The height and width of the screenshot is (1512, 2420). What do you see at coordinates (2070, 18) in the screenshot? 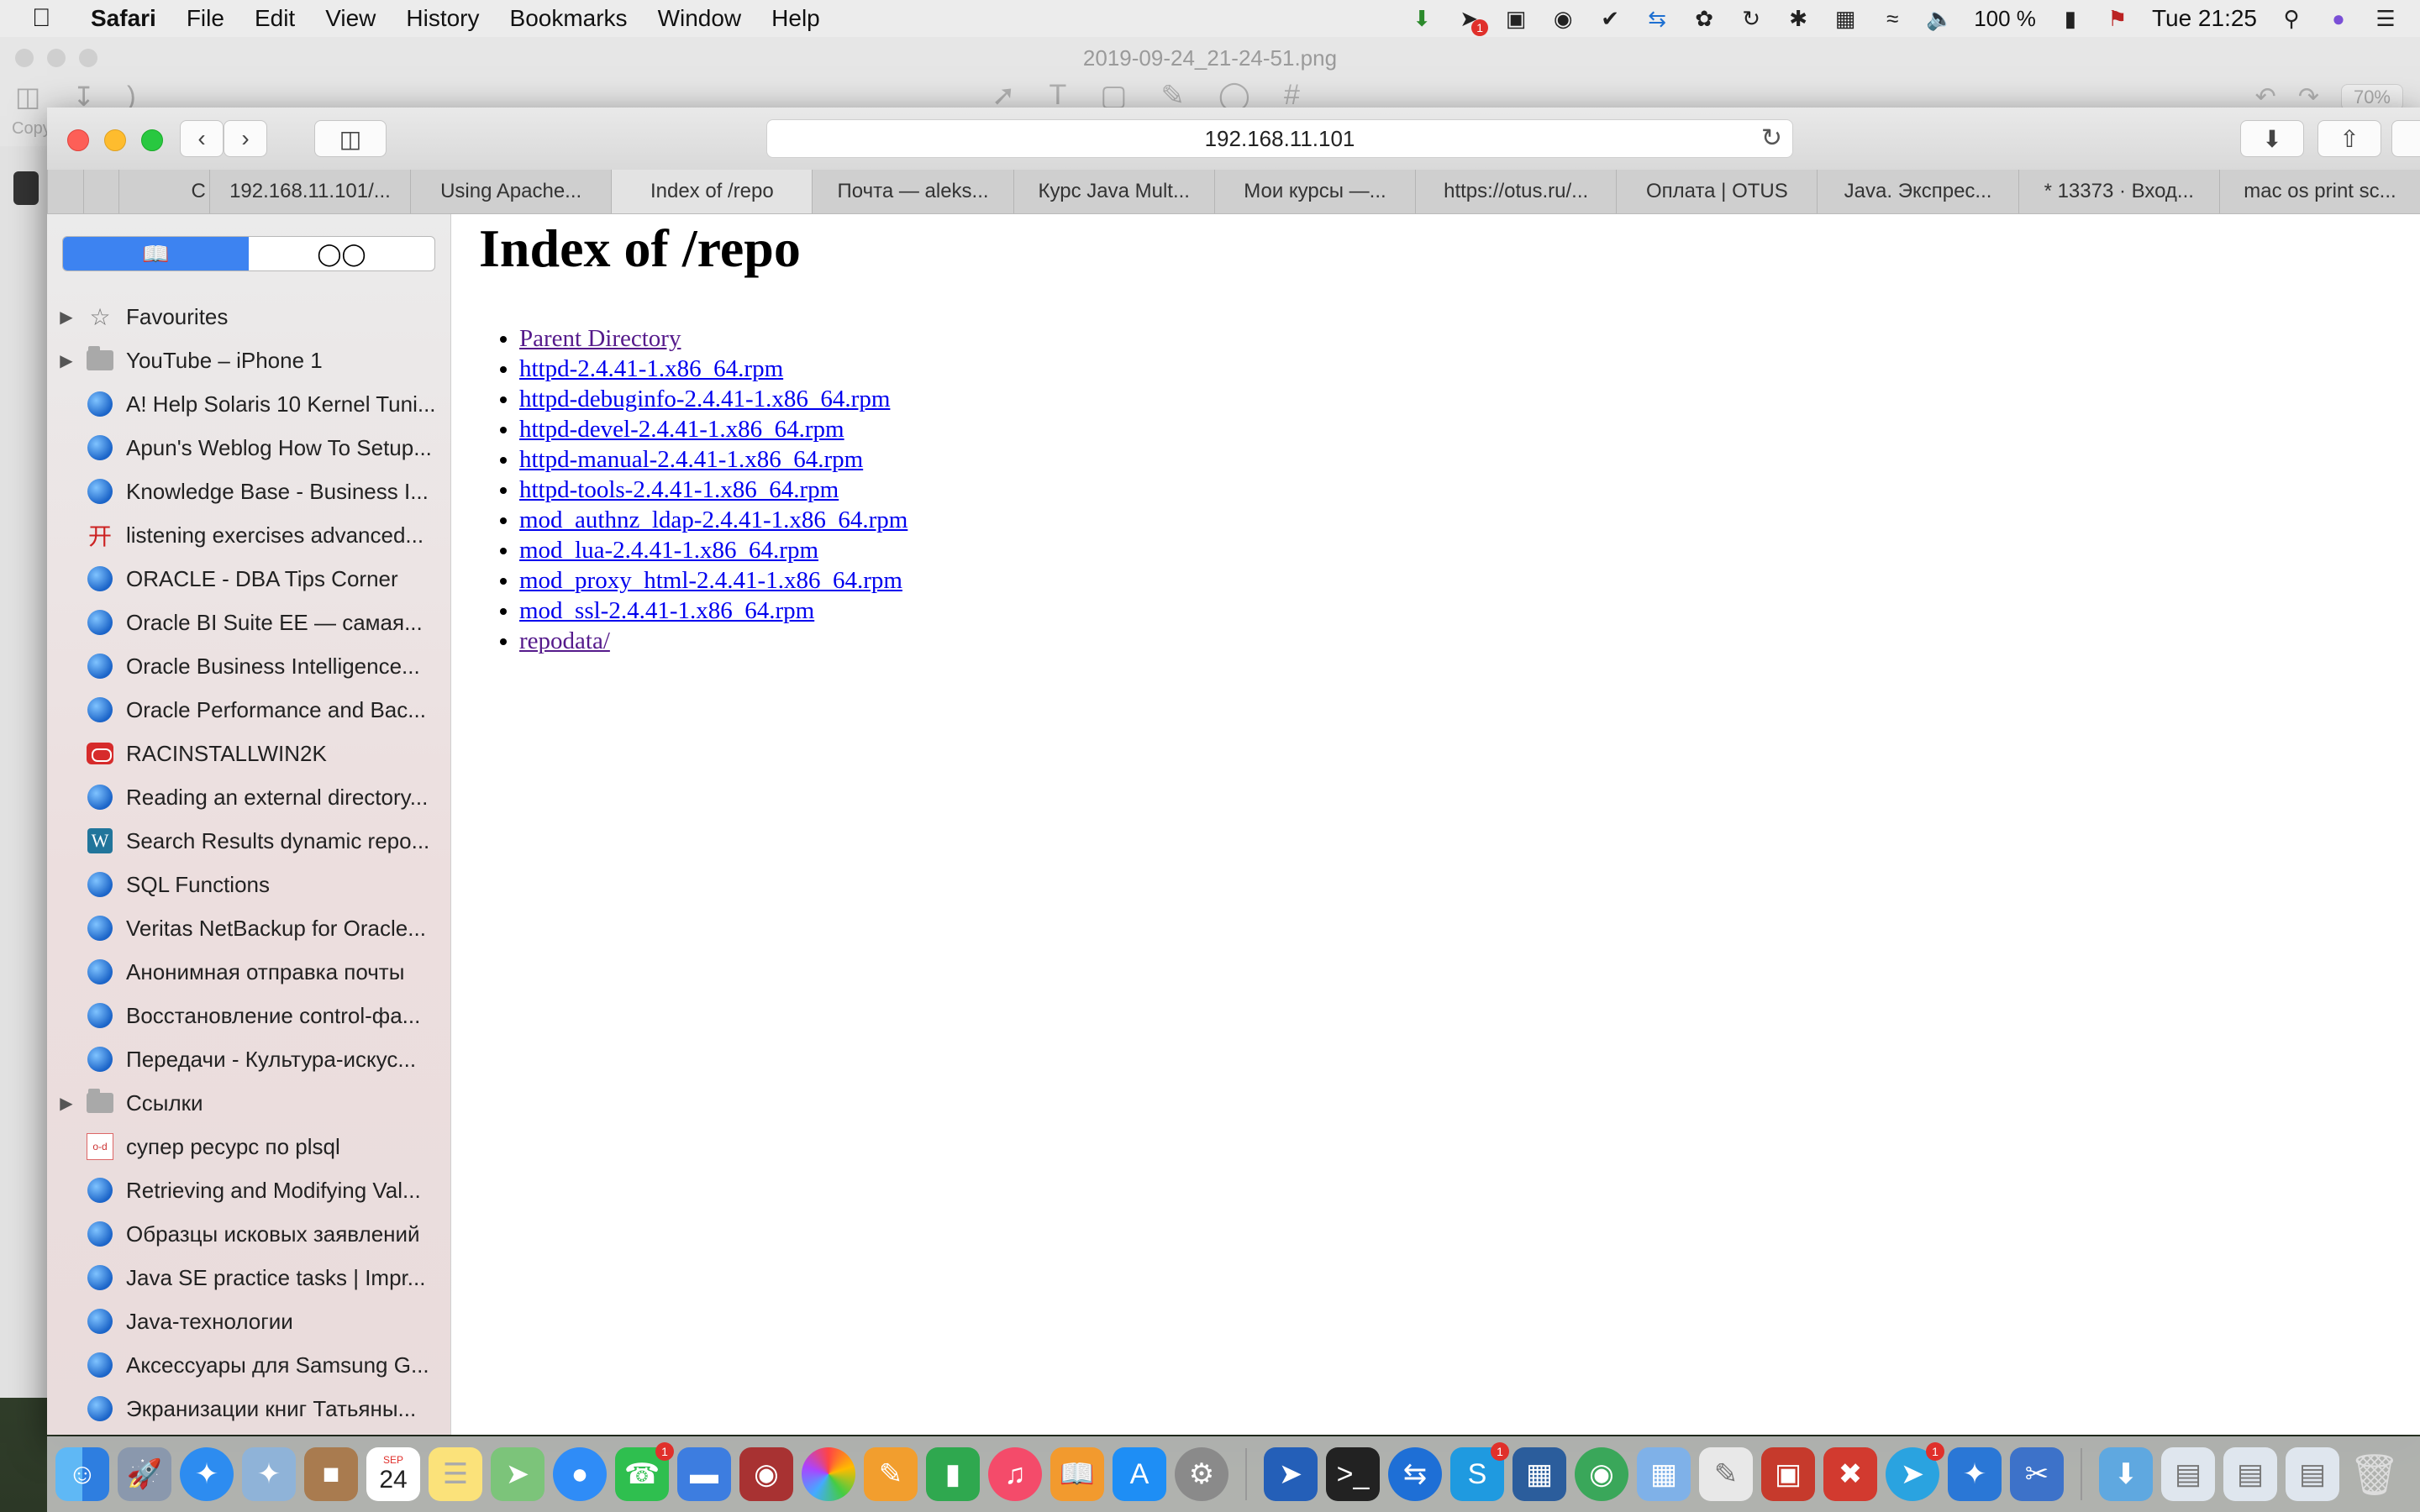
I see `battery-icon: ▮` at bounding box center [2070, 18].